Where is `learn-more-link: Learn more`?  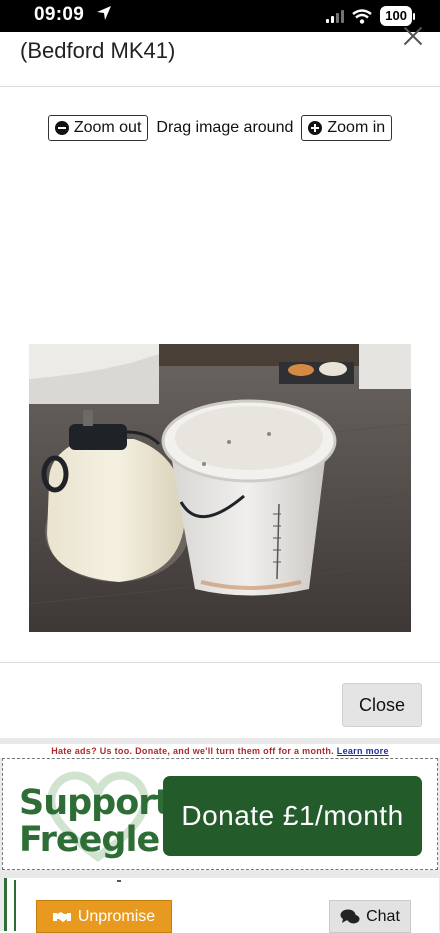 learn-more-link: Learn more is located at coordinates (363, 751).